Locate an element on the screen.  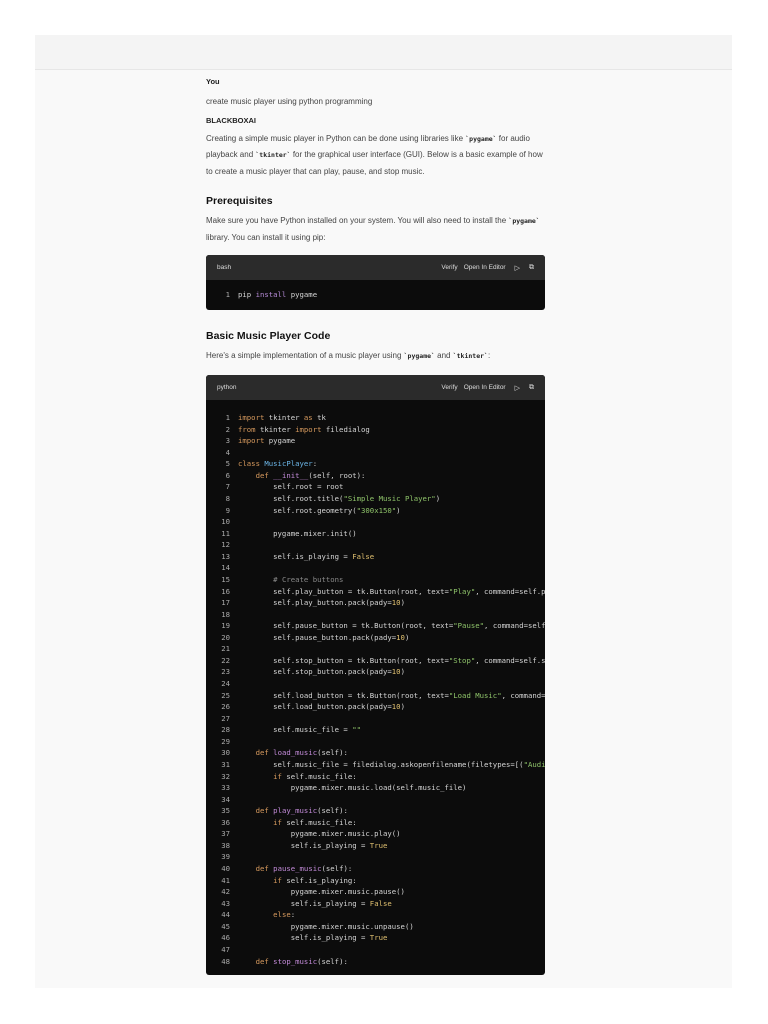
code-token: else is located at coordinates (282, 915).